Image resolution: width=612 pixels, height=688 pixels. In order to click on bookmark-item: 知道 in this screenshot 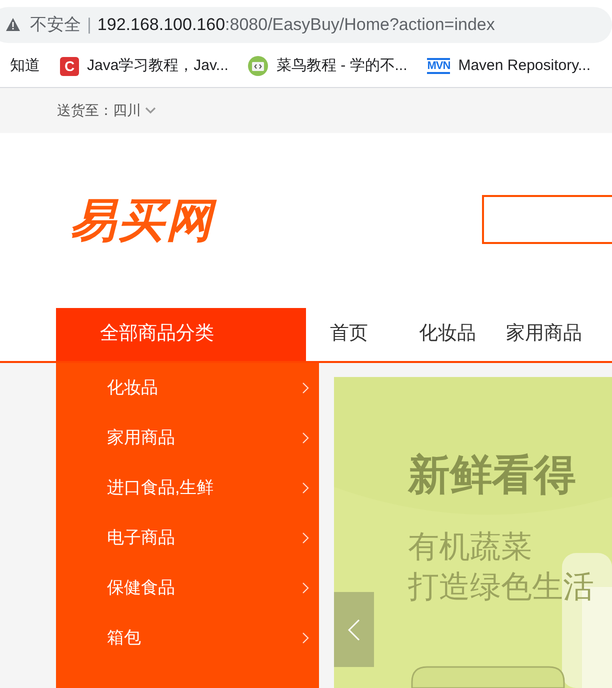, I will do `click(25, 66)`.